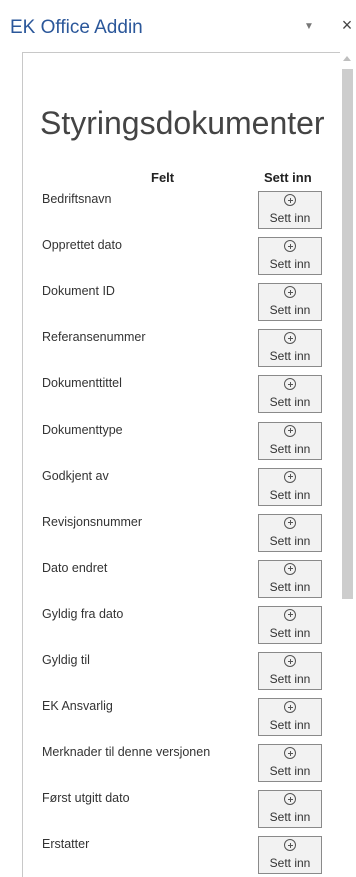 Image resolution: width=356 pixels, height=877 pixels. What do you see at coordinates (185, 628) in the screenshot?
I see `field-row: Gyldig fra dato Sett inn` at bounding box center [185, 628].